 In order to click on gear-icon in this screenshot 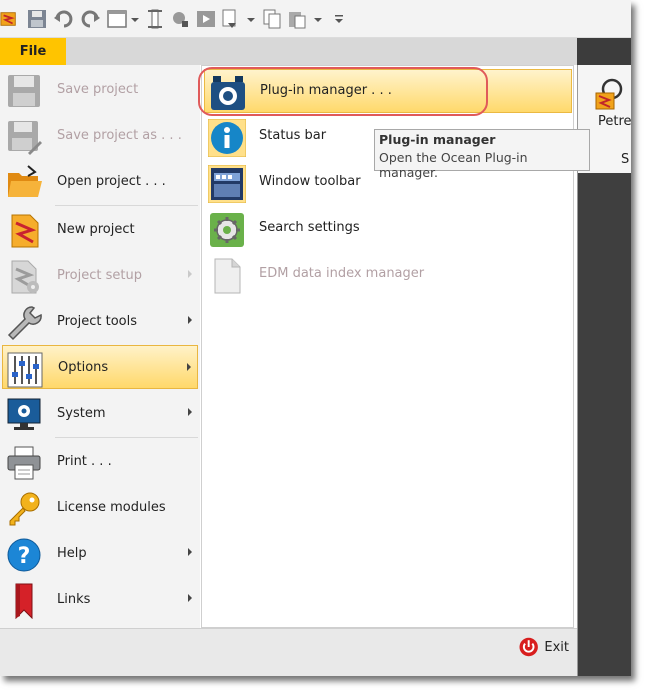, I will do `click(227, 230)`.